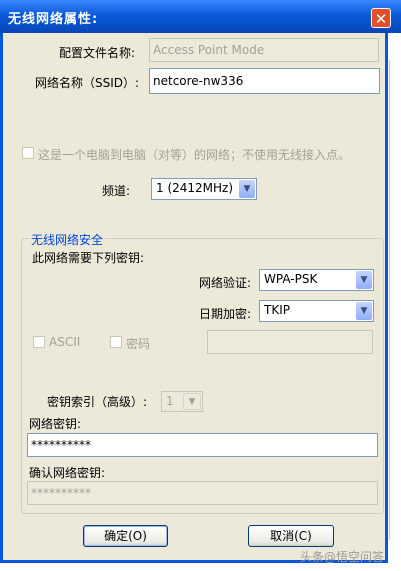 Image resolution: width=401 pixels, height=571 pixels. Describe the element at coordinates (291, 536) in the screenshot. I see `cancel-button: 取消(C)` at that location.